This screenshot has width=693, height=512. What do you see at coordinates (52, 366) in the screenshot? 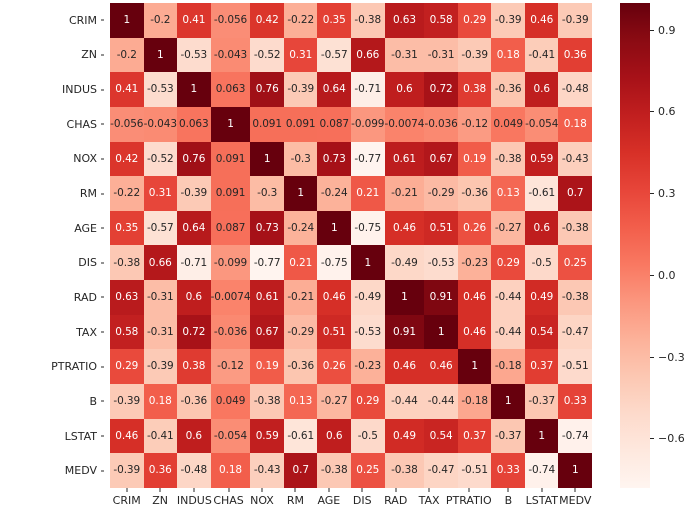
I see `y-tick-label-ptratio: PTRATIO` at bounding box center [52, 366].